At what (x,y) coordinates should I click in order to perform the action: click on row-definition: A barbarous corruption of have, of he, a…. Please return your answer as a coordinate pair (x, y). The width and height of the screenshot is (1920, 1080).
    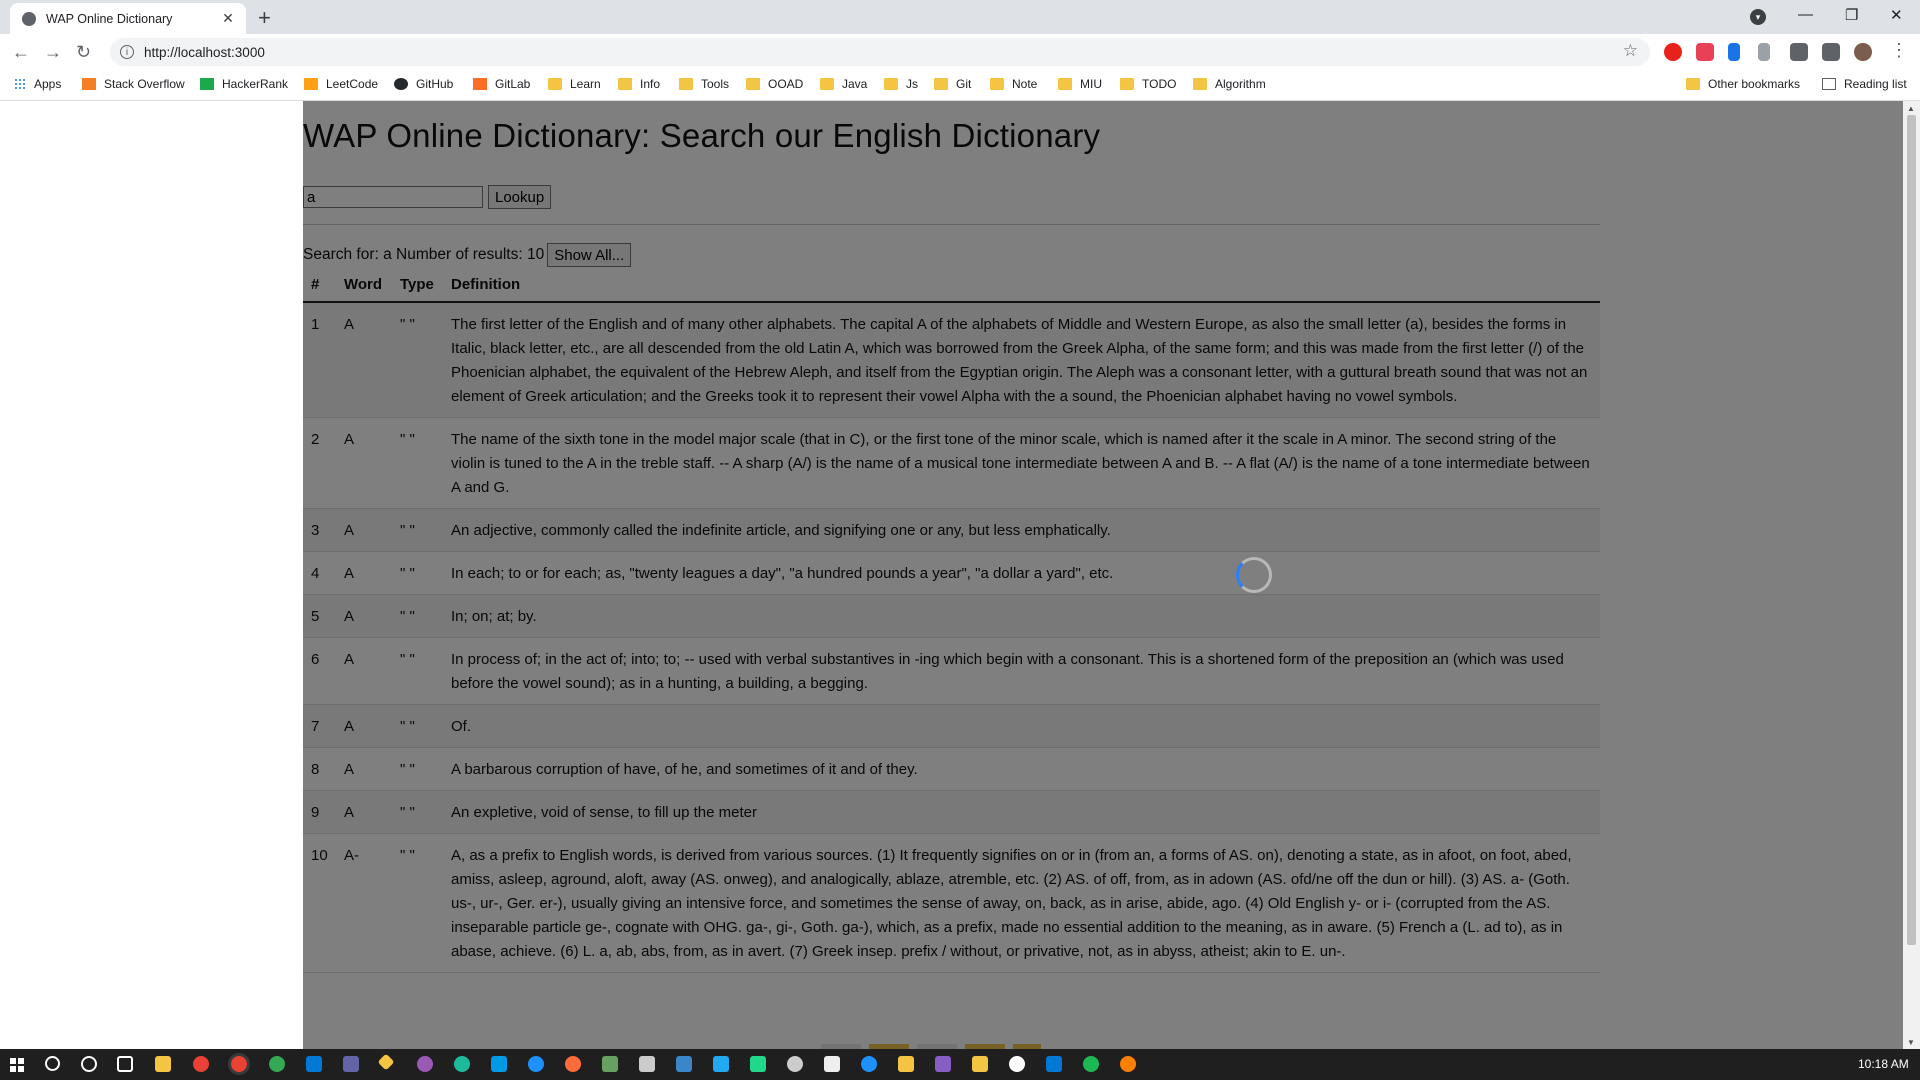
    Looking at the image, I should click on (684, 769).